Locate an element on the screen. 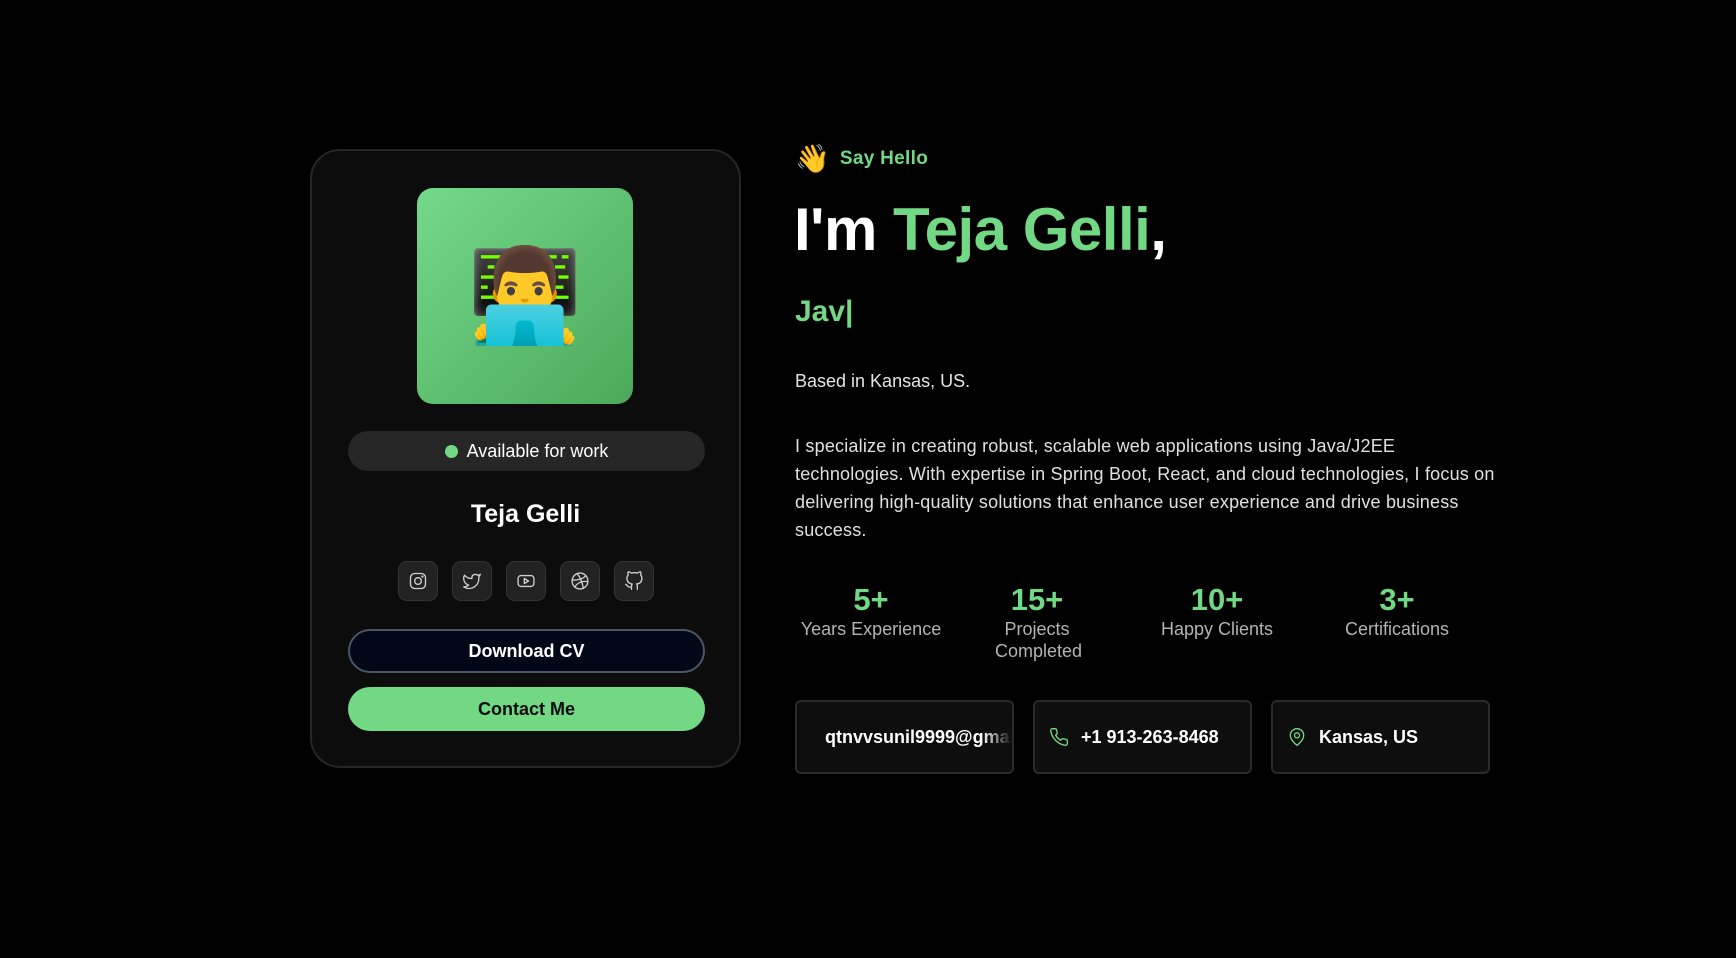 This screenshot has width=1736, height=958. twitter-icon is located at coordinates (472, 581).